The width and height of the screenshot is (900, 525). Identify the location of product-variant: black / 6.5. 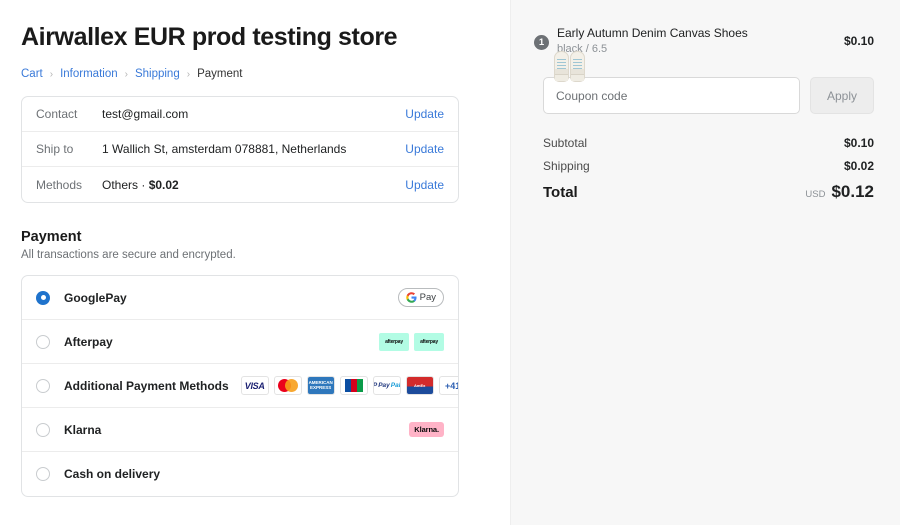
(582, 49).